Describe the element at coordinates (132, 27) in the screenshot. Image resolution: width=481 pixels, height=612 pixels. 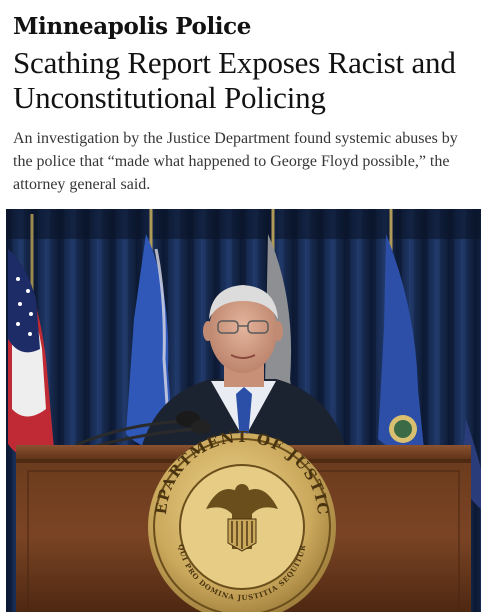
I see `article-kicker: Minneapolis Police` at that location.